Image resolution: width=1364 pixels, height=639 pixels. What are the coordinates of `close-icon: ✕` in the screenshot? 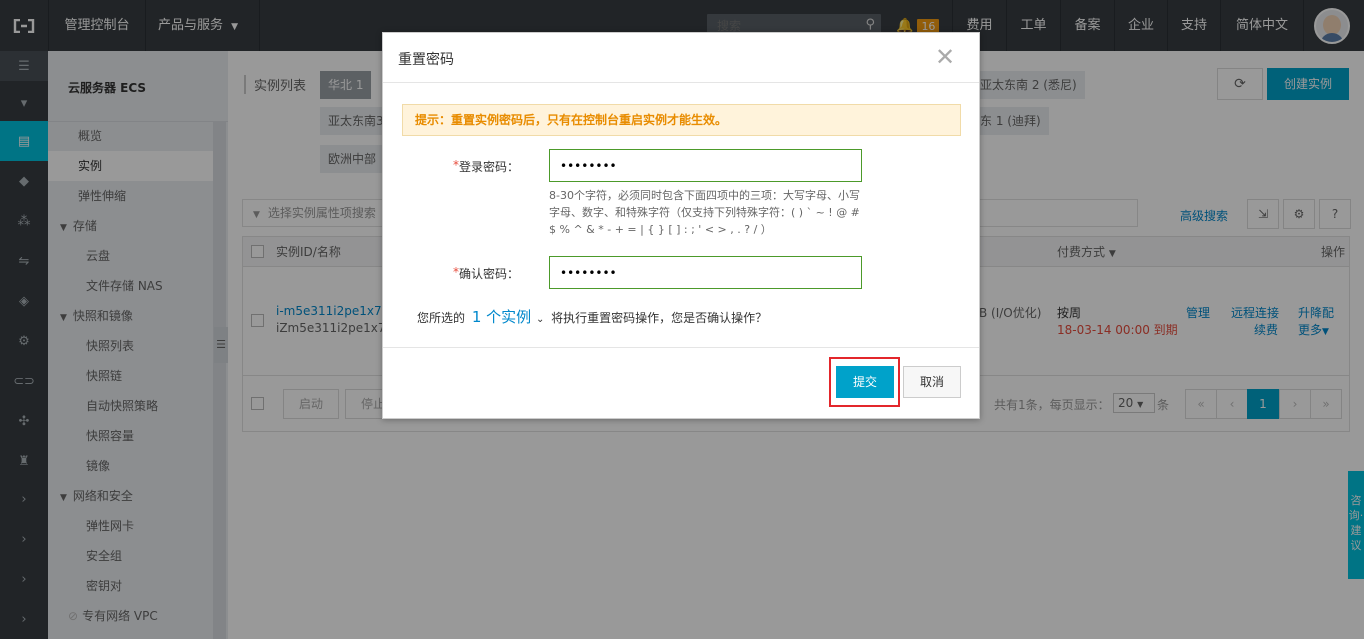 It's located at (945, 57).